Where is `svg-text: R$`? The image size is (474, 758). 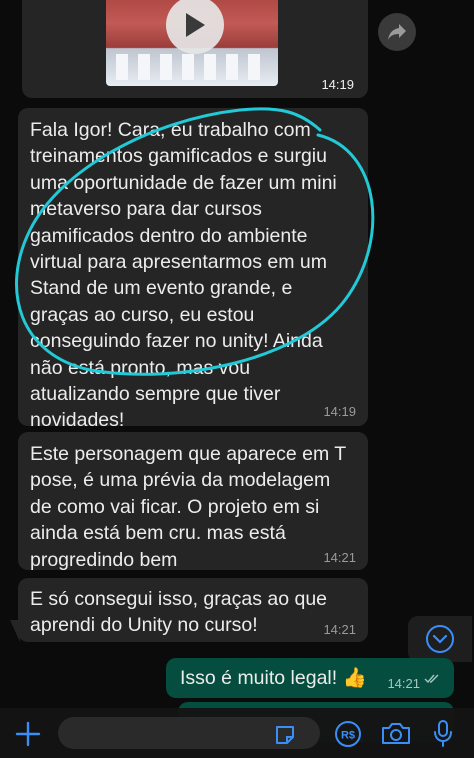
svg-text: R$ is located at coordinates (348, 736).